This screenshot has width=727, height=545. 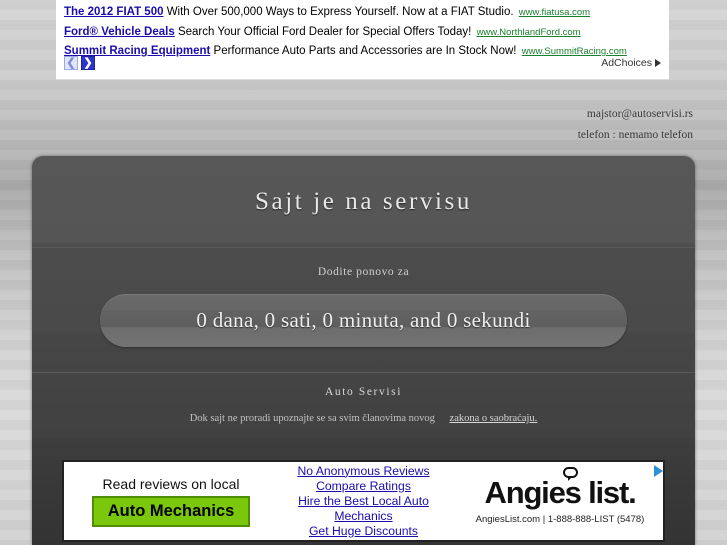 I want to click on adchoices-button: AdChoices, so click(x=631, y=63).